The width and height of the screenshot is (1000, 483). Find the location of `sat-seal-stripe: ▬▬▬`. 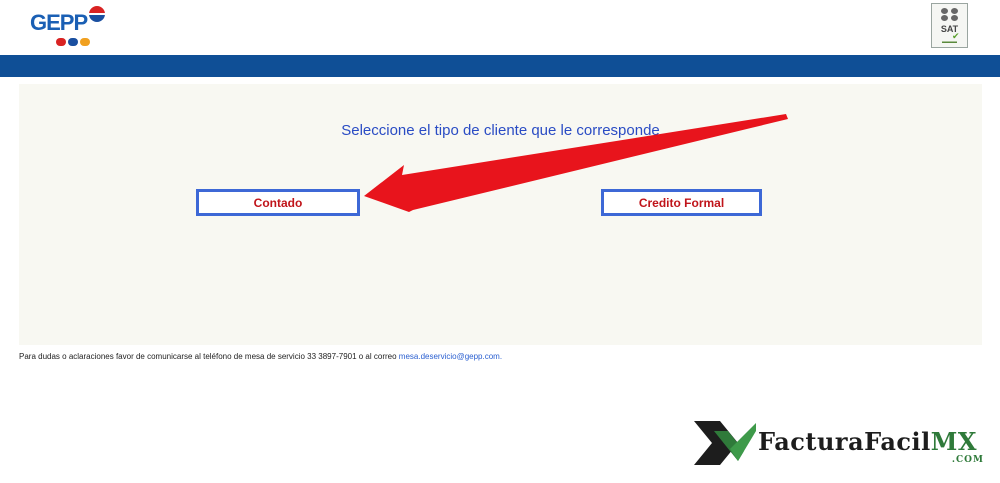

sat-seal-stripe: ▬▬▬ is located at coordinates (949, 42).